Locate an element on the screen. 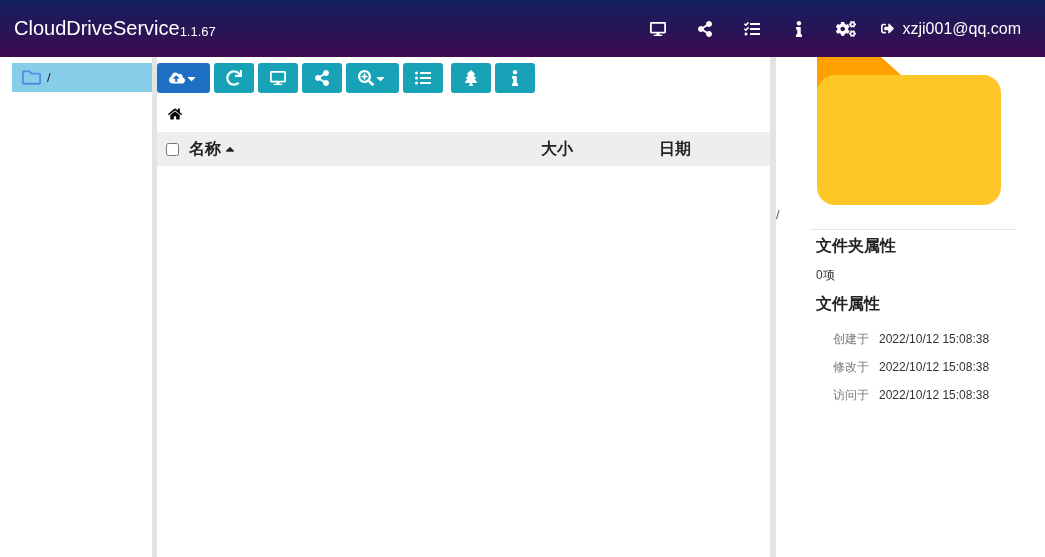 The height and width of the screenshot is (557, 1045). tree-icon is located at coordinates (471, 78).